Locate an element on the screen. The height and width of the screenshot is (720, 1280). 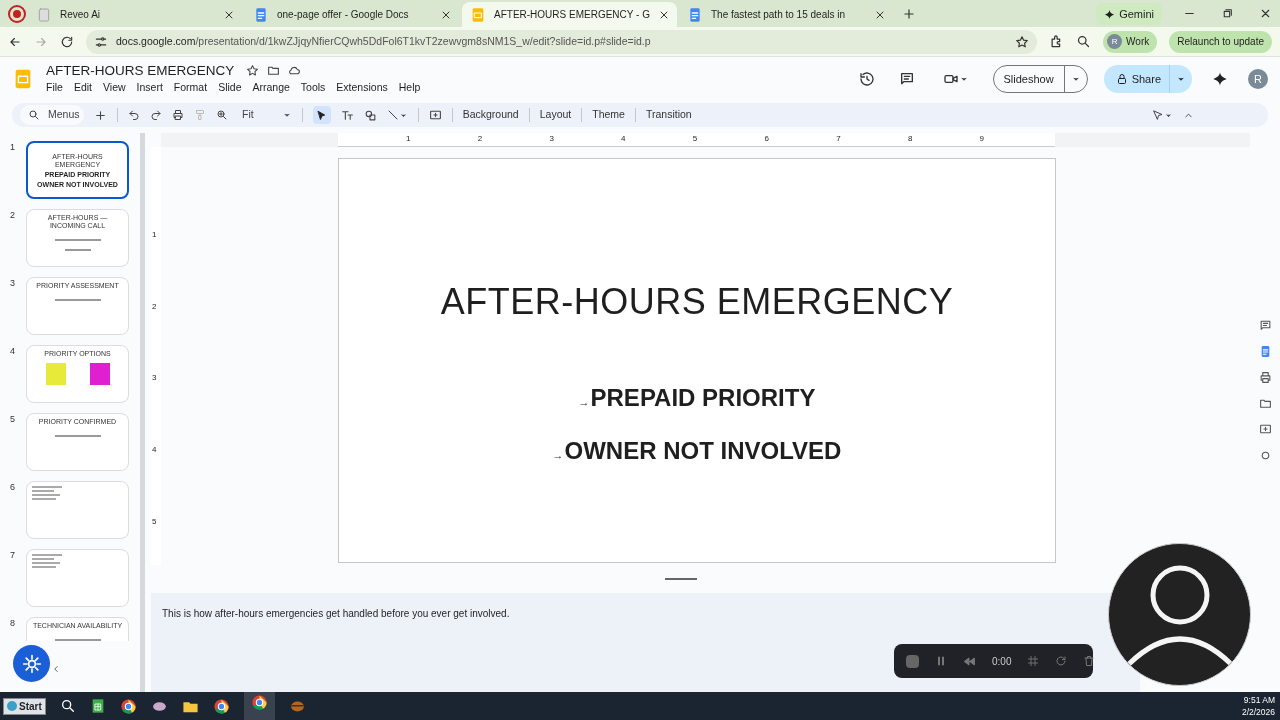
menu-item: Edit is located at coordinates (82, 88).